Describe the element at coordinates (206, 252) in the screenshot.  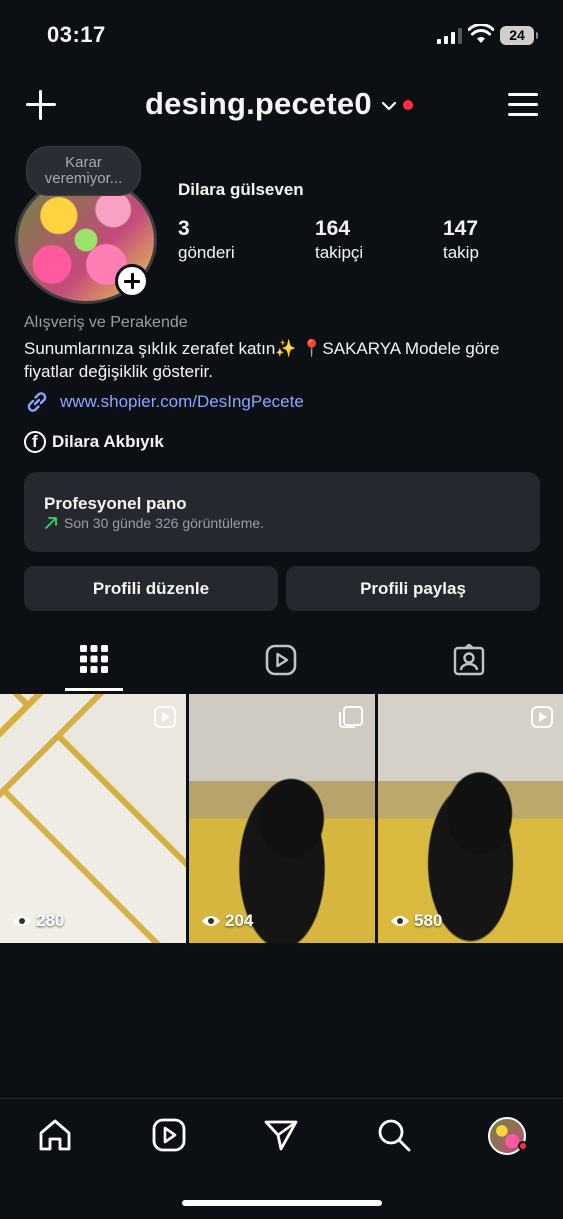
I see `stat-posts-label: gönderi` at that location.